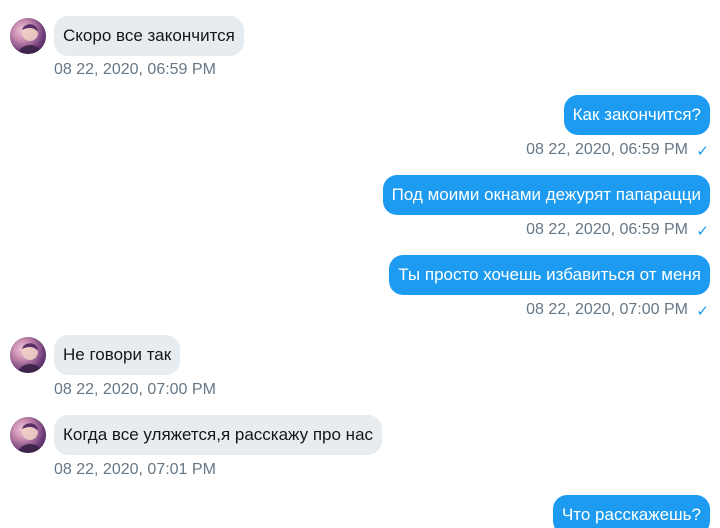 The image size is (720, 528). Describe the element at coordinates (218, 435) in the screenshot. I see `message-bubble: Когда все уляжется,я расскажу про нас` at that location.